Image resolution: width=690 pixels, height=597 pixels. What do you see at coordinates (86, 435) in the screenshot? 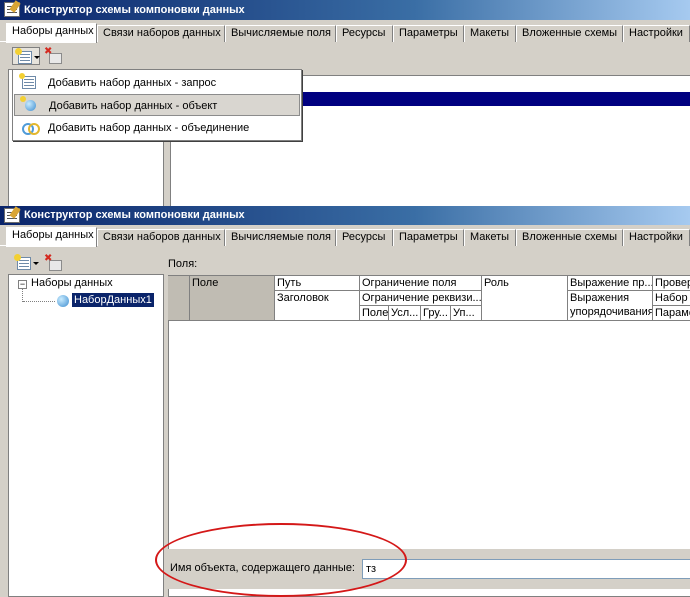
I see `datasets-tree: − Наборы данных НаборДанных1` at bounding box center [86, 435].